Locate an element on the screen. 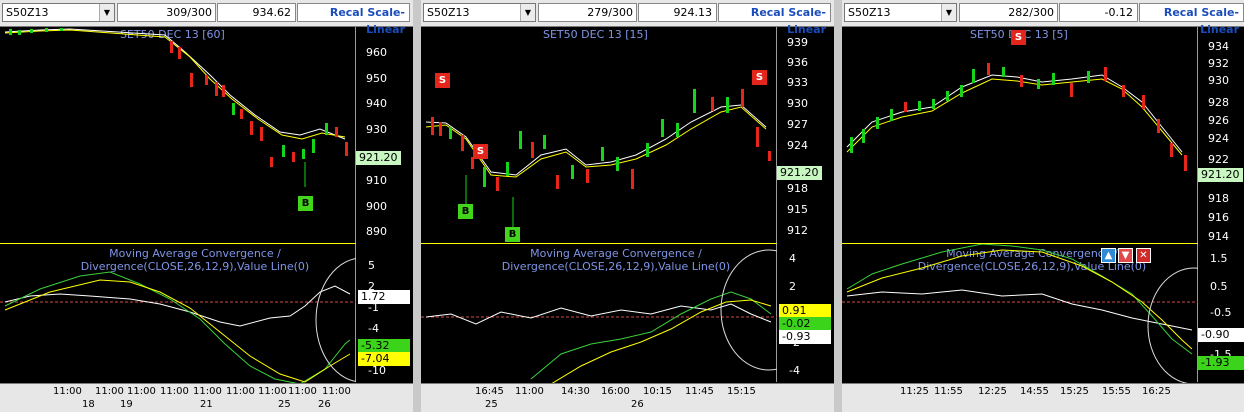 The height and width of the screenshot is (412, 1244). last-value: 924.13 is located at coordinates (677, 12).